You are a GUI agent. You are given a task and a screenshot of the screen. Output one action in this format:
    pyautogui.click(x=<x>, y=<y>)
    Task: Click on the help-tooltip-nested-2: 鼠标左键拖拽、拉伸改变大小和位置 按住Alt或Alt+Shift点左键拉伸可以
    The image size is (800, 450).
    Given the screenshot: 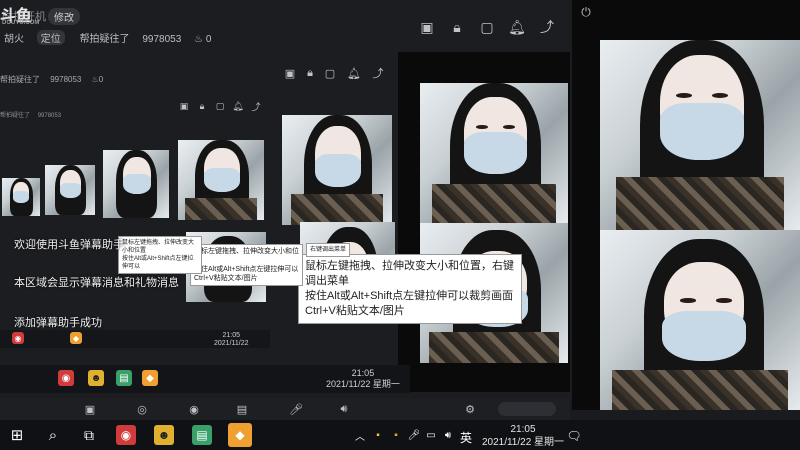 What is the action you would take?
    pyautogui.click(x=160, y=255)
    